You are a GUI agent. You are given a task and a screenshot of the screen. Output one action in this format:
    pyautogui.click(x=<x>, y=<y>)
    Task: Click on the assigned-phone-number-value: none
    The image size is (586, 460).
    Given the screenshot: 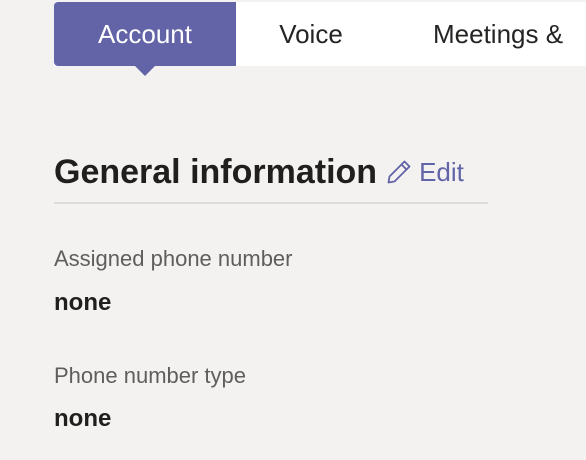 What is the action you would take?
    pyautogui.click(x=83, y=302)
    